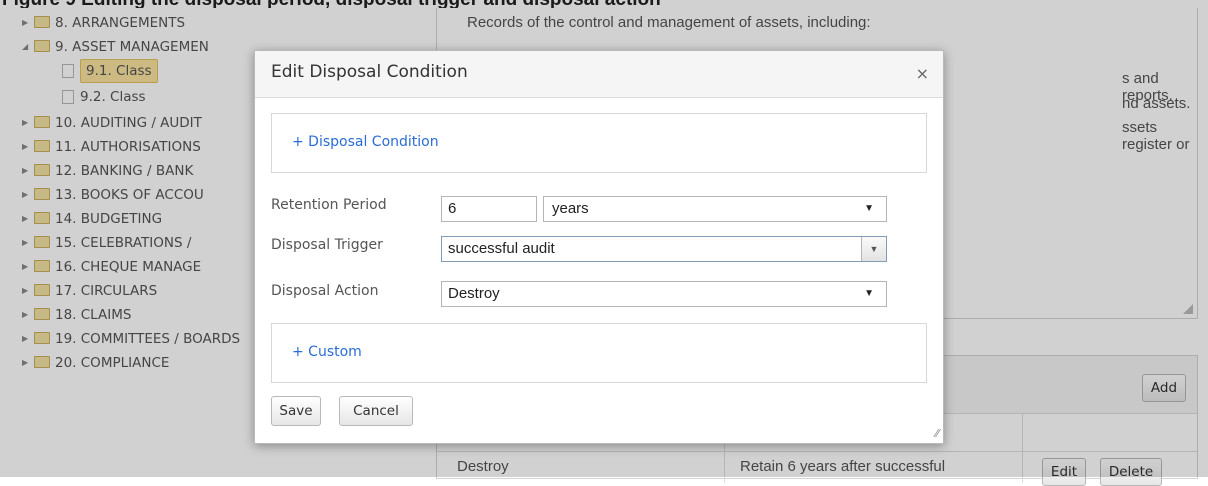 This screenshot has width=1208, height=486. I want to click on disposal-trigger-value: successful audit, so click(501, 248).